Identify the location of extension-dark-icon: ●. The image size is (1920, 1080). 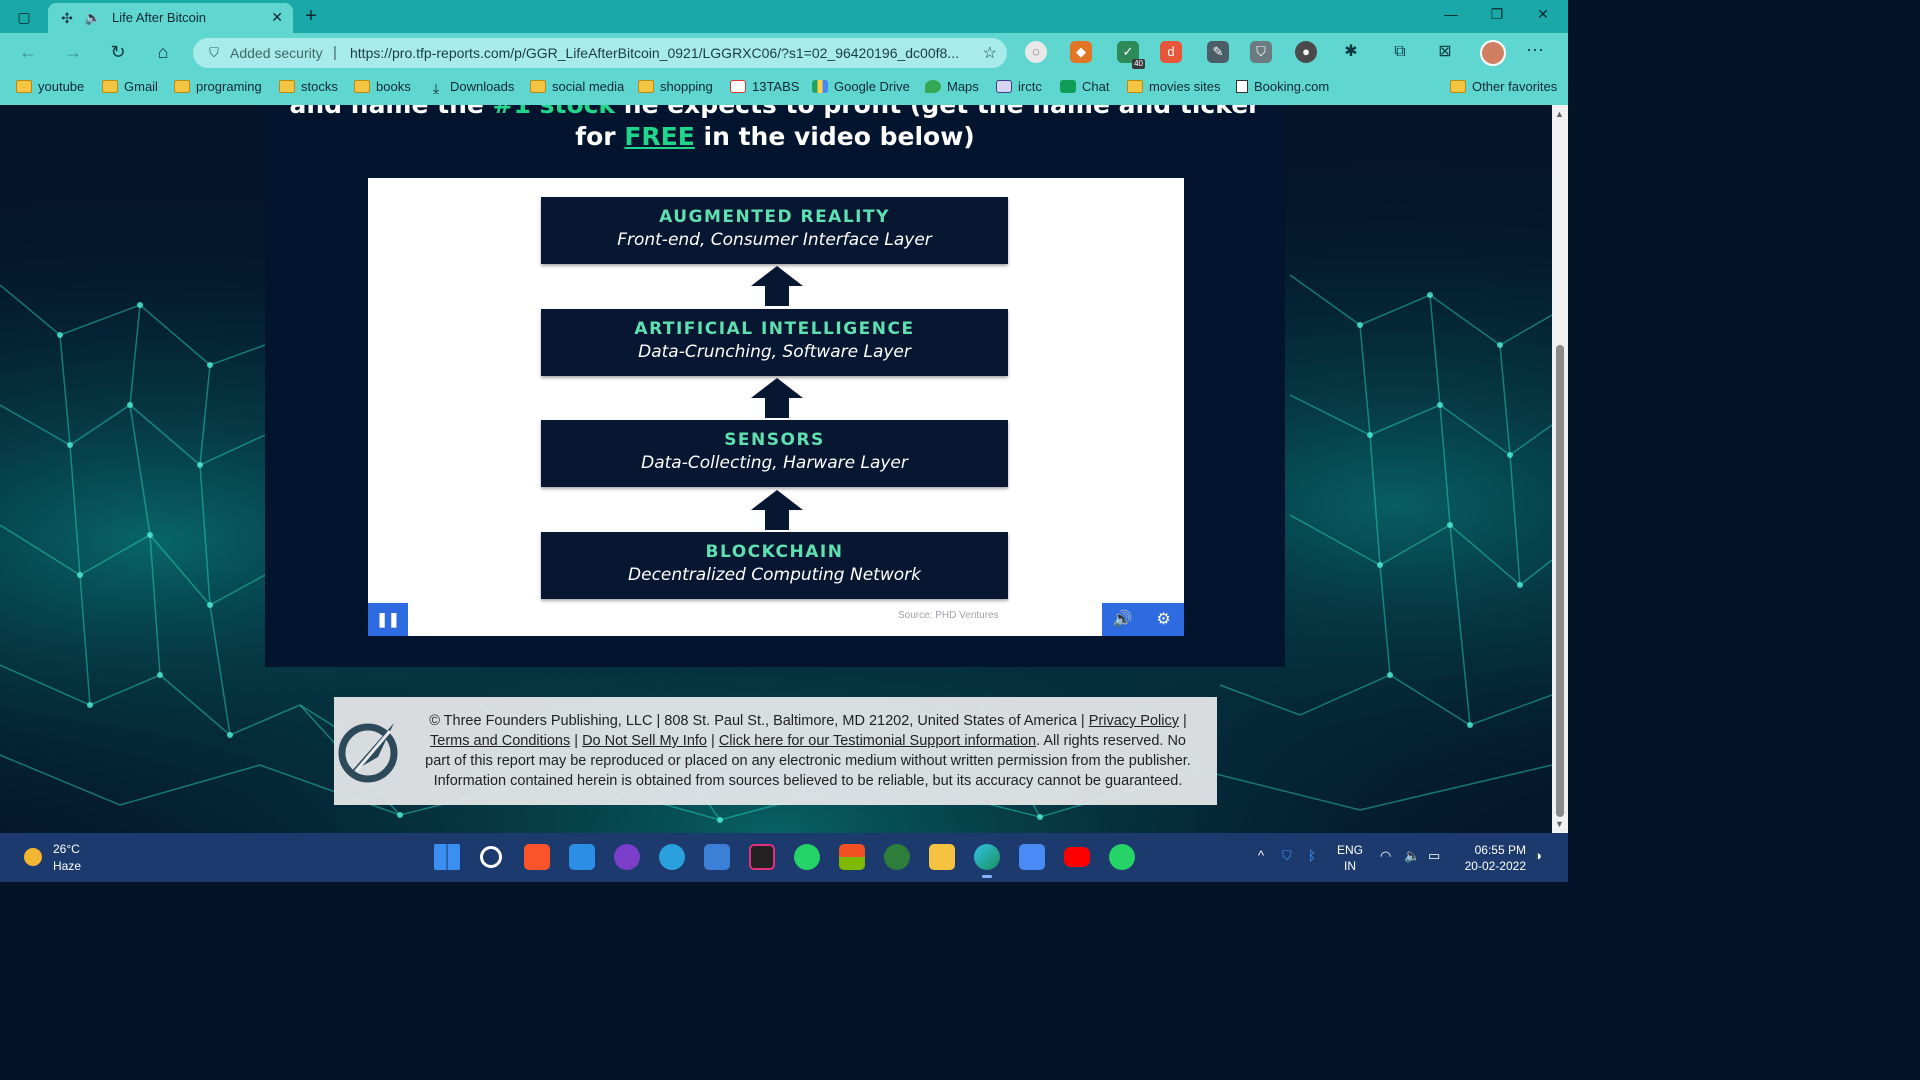
(1306, 52).